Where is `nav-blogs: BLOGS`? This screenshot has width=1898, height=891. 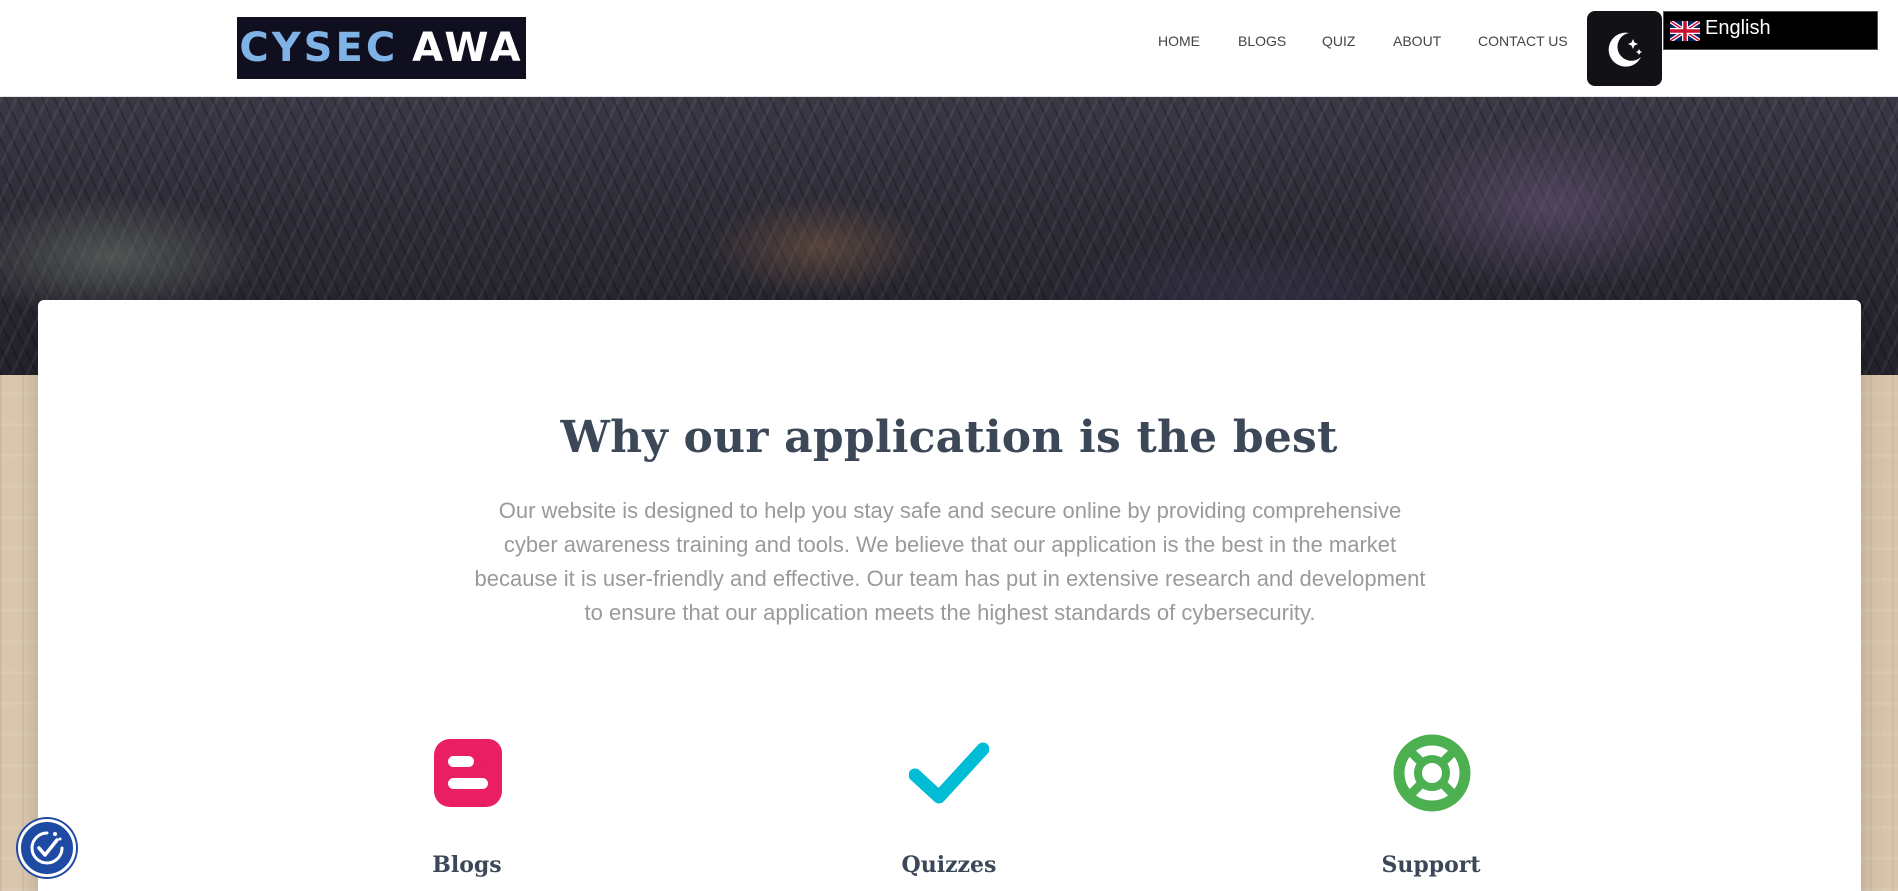 nav-blogs: BLOGS is located at coordinates (1262, 41).